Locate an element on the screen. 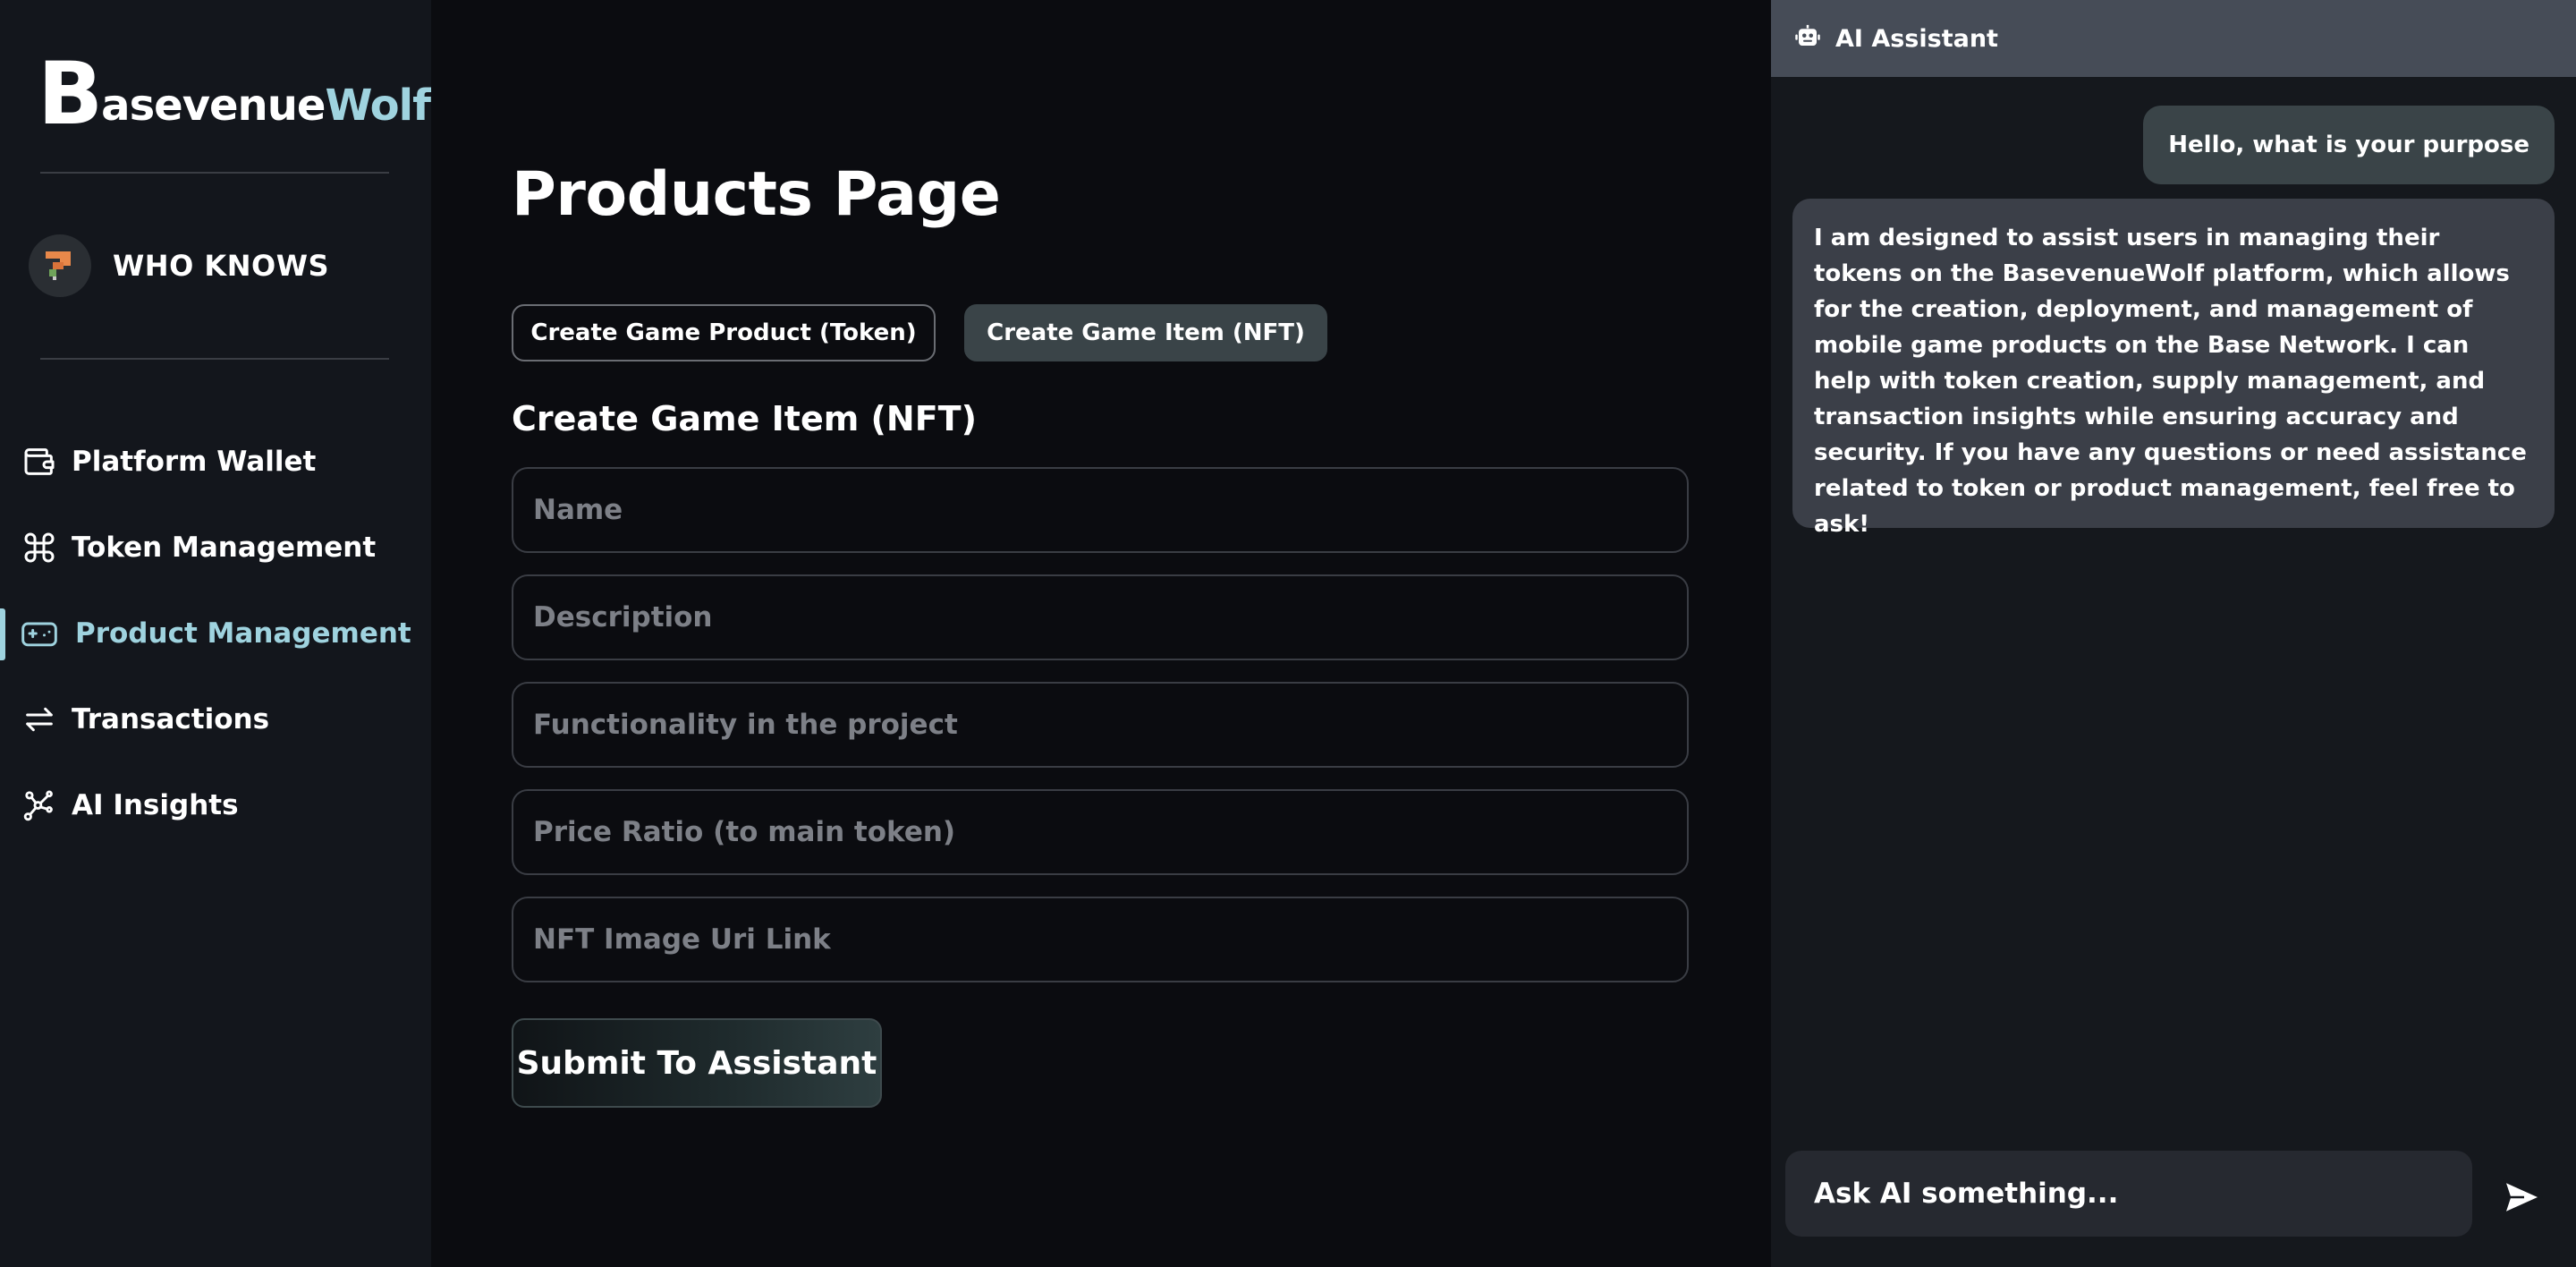  submit-to-assistant-button: Submit To Assistant is located at coordinates (697, 1063).